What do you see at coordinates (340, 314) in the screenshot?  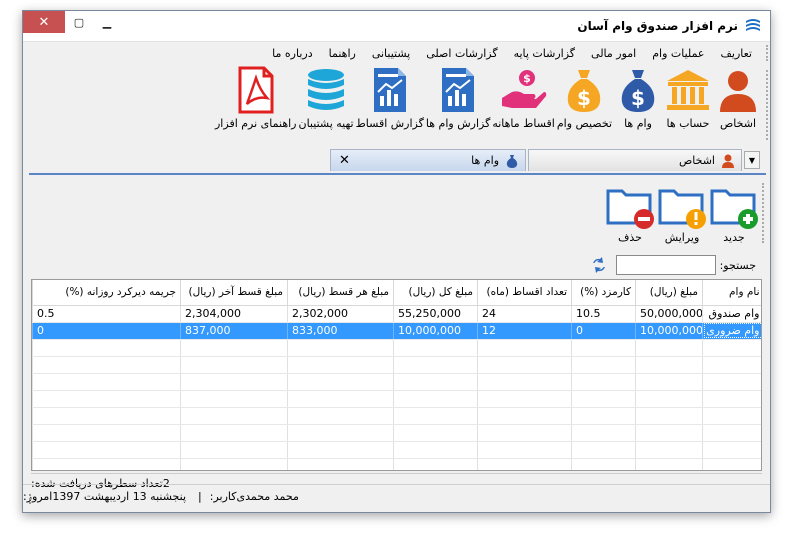 I see `table-cell: 2,302,000` at bounding box center [340, 314].